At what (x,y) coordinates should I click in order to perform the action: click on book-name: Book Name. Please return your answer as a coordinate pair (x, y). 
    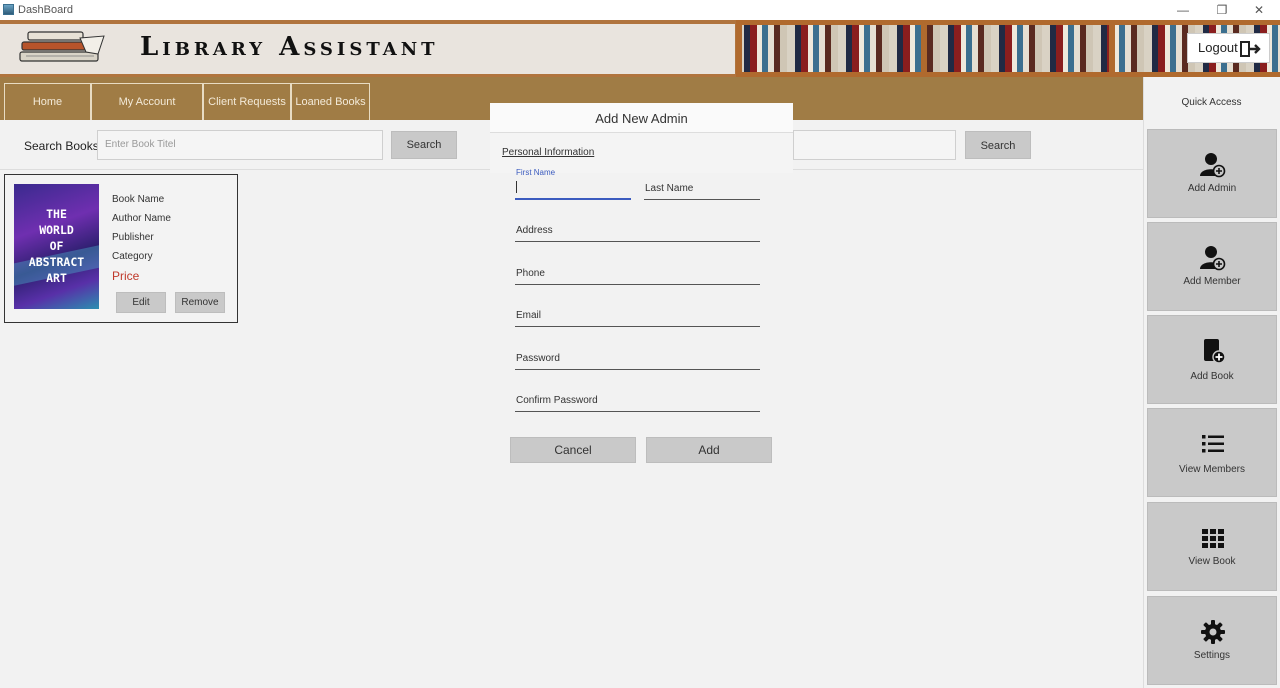
    Looking at the image, I should click on (138, 199).